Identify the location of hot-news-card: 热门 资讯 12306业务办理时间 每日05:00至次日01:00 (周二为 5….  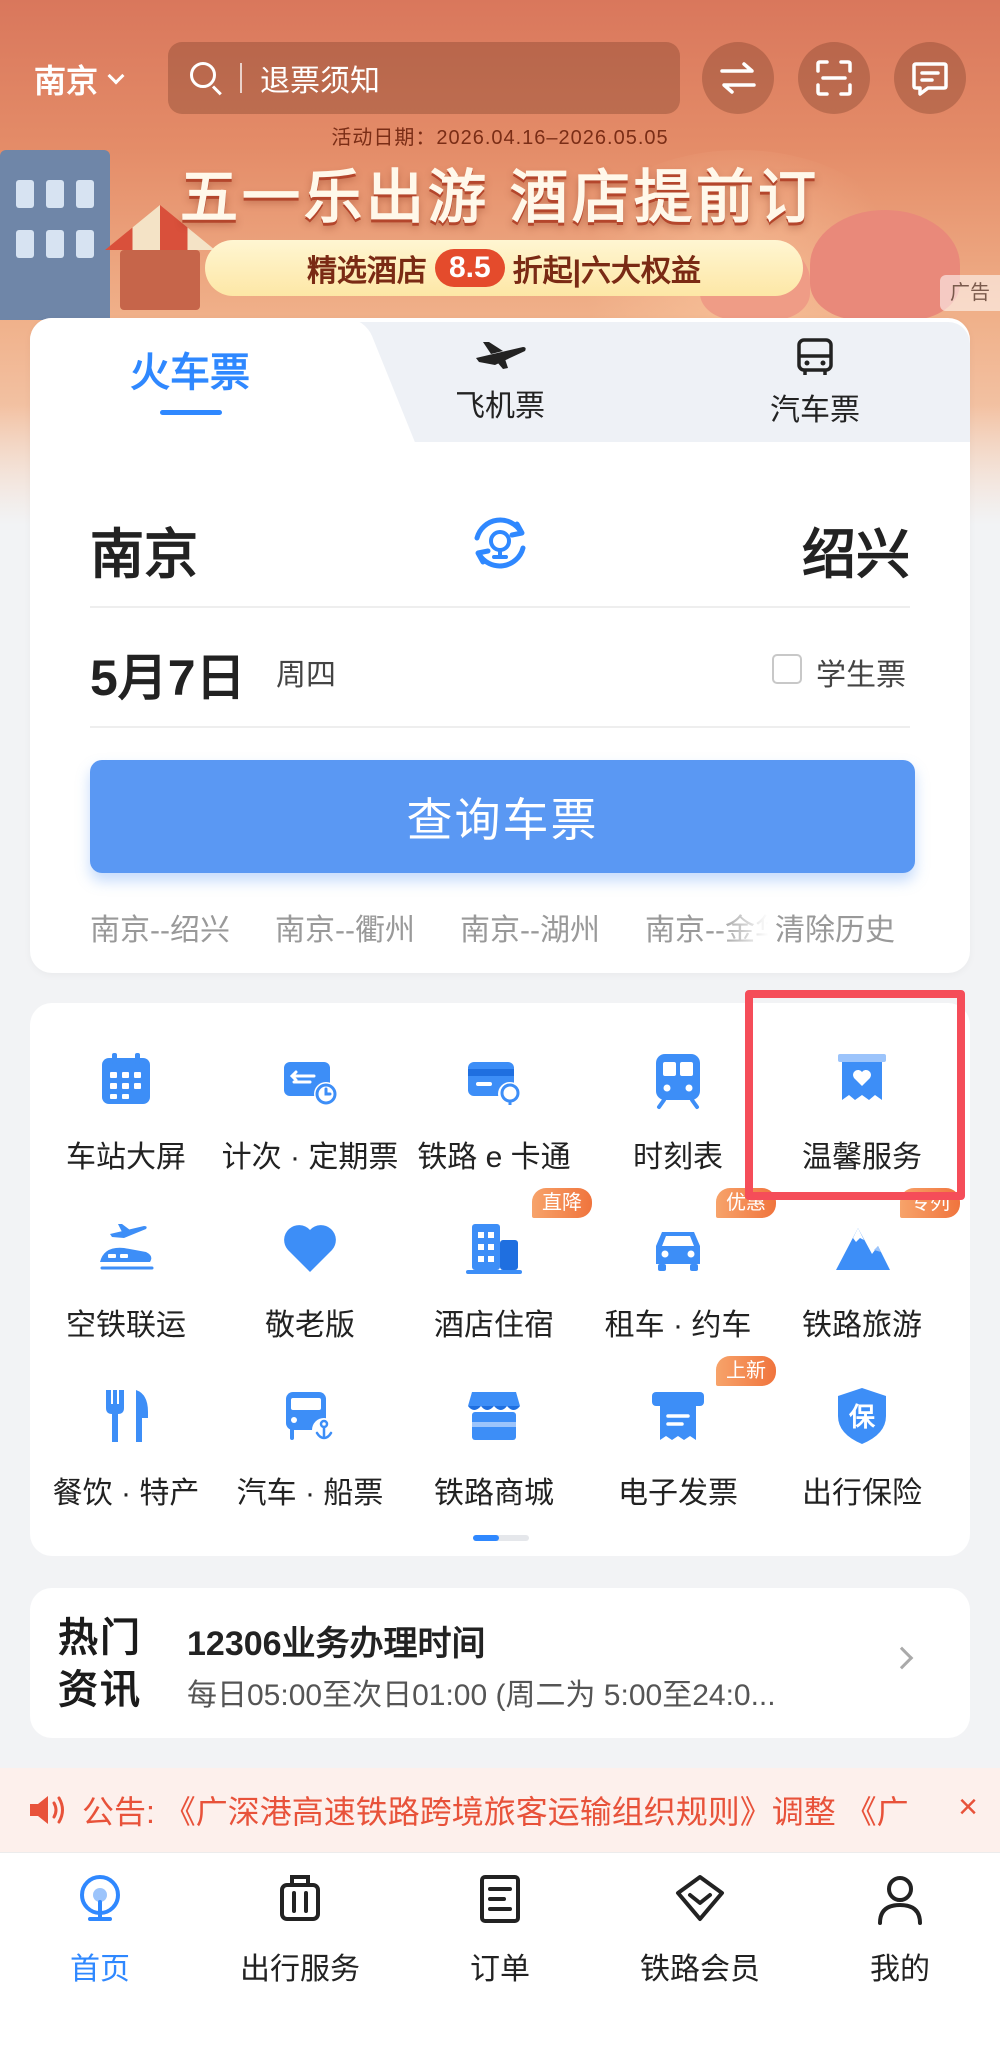
(500, 1663).